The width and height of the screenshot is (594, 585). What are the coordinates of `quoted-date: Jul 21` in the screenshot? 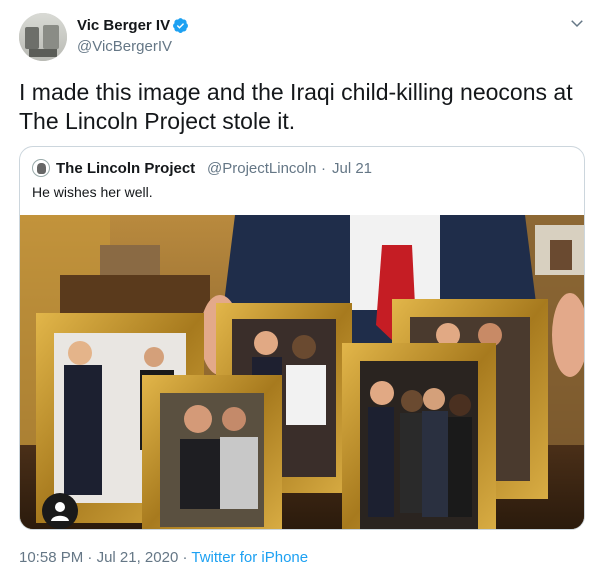 It's located at (352, 169).